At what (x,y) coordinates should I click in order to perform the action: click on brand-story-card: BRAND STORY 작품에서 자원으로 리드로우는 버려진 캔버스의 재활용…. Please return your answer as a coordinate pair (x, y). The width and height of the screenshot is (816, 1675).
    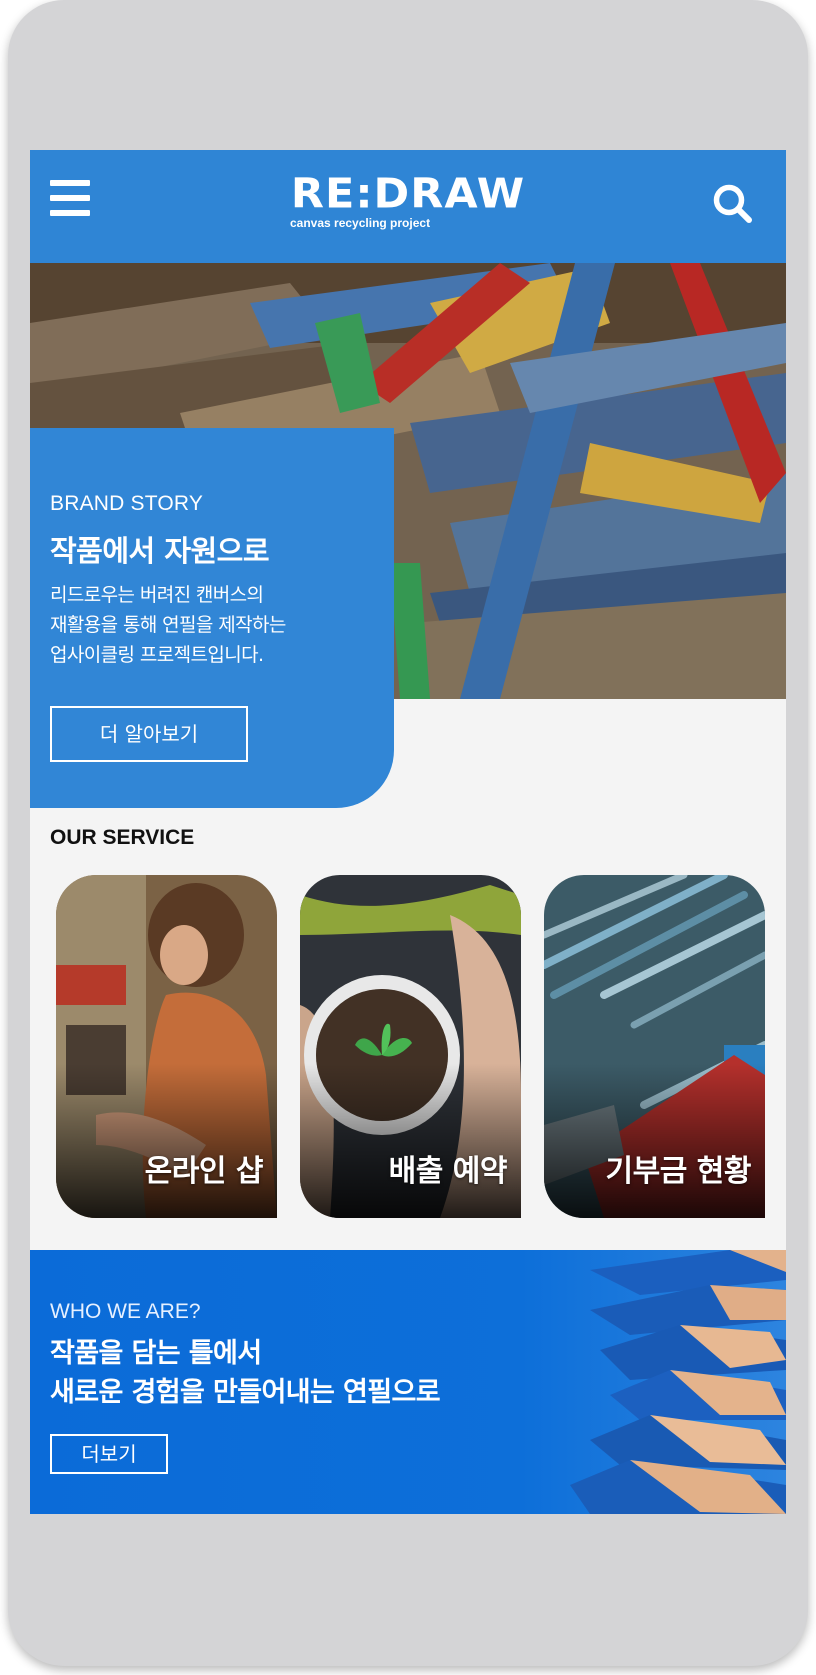
    Looking at the image, I should click on (212, 618).